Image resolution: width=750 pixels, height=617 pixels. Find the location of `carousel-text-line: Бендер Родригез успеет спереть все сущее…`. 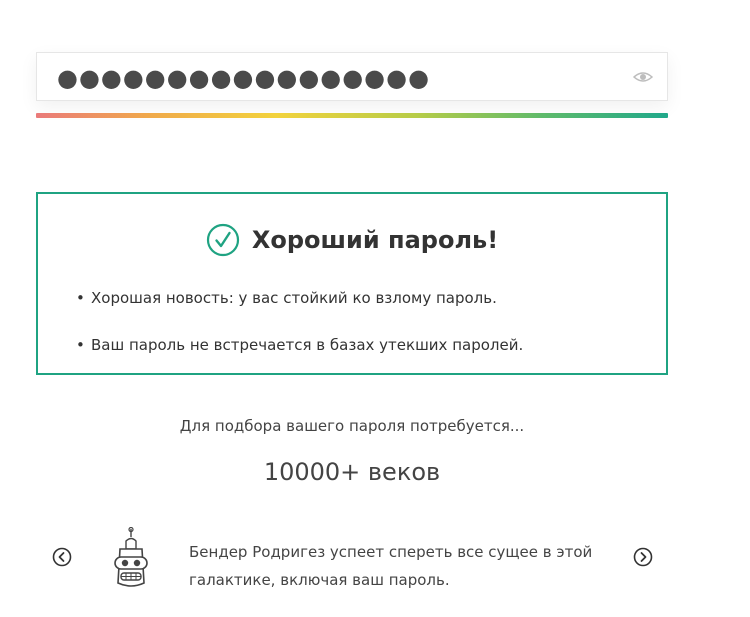

carousel-text-line: Бендер Родригез успеет спереть все сущее… is located at coordinates (391, 552).